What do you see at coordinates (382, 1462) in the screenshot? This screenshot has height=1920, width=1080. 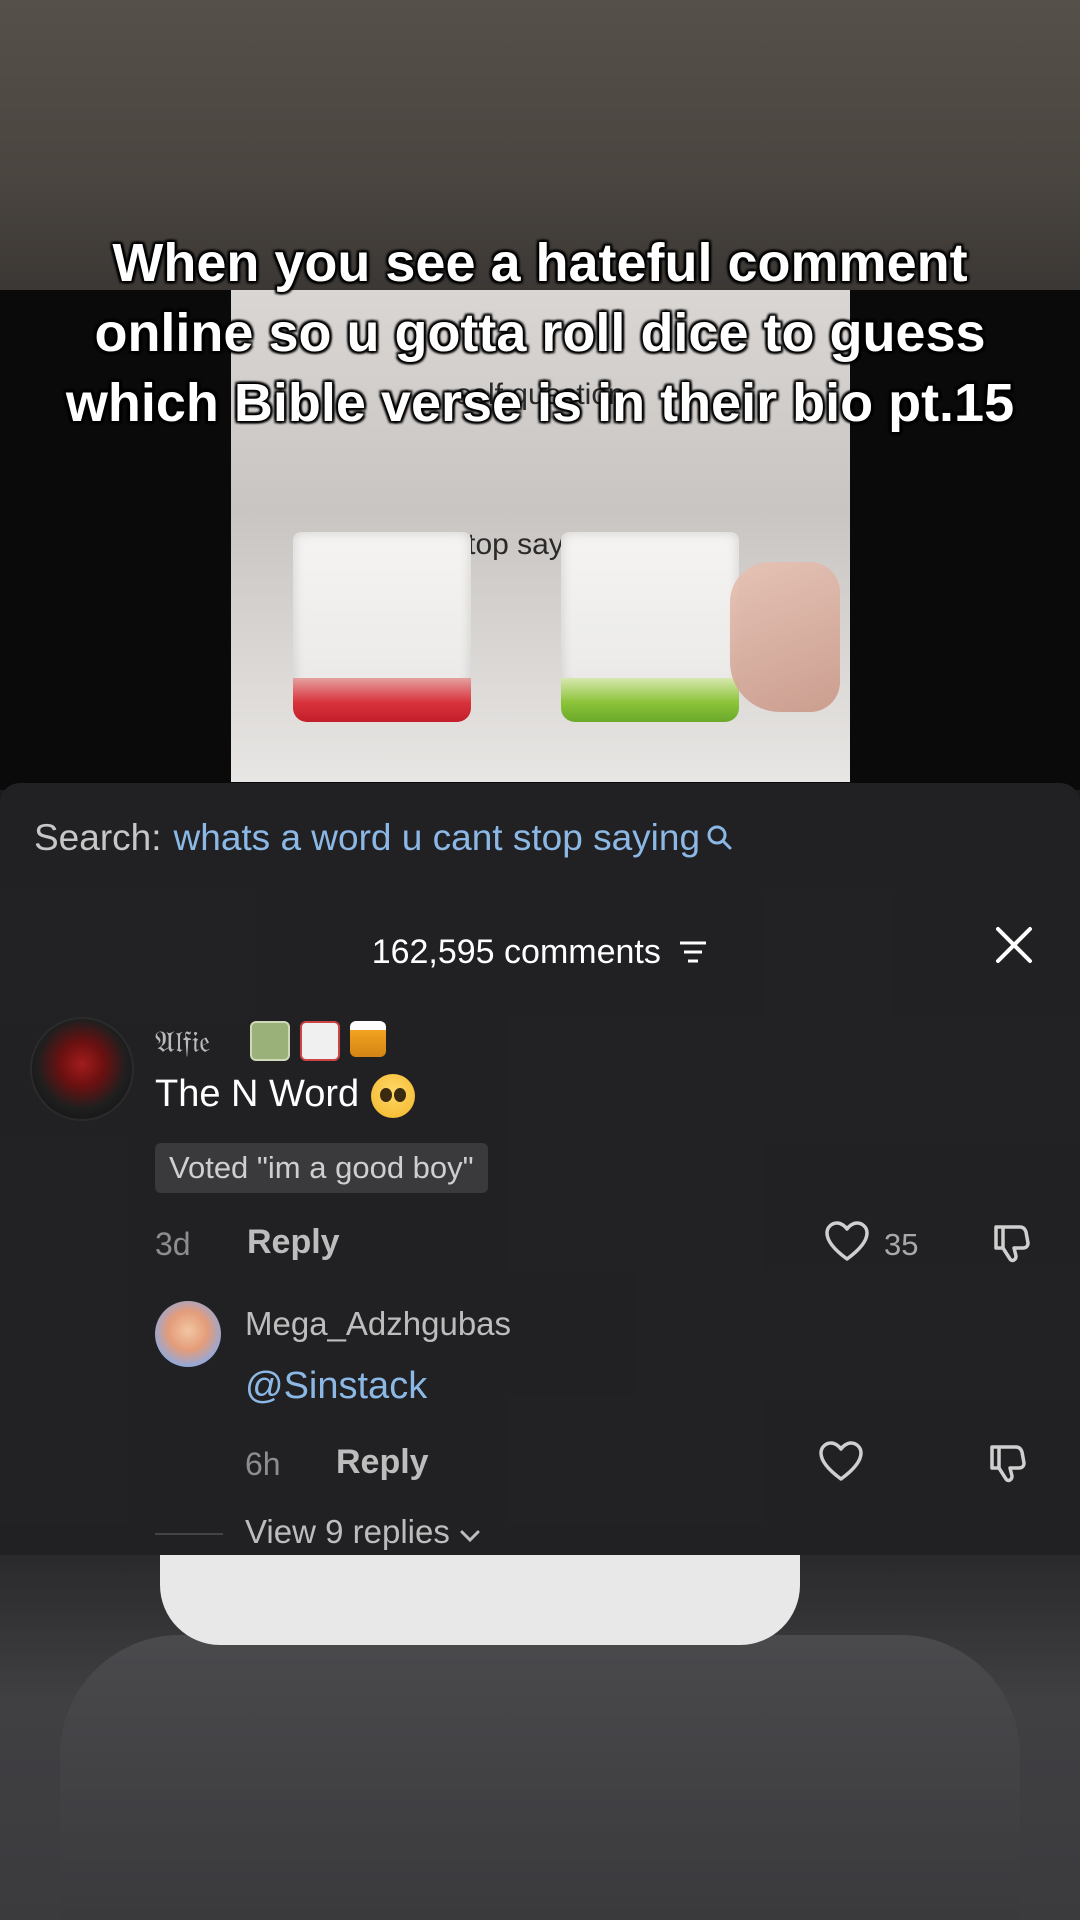 I see `reply-reply-button: Reply` at bounding box center [382, 1462].